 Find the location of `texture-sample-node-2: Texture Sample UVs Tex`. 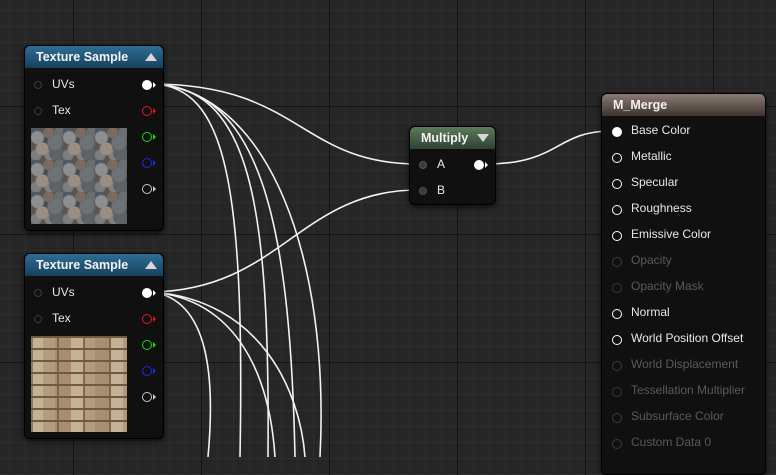

texture-sample-node-2: Texture Sample UVs Tex is located at coordinates (94, 346).